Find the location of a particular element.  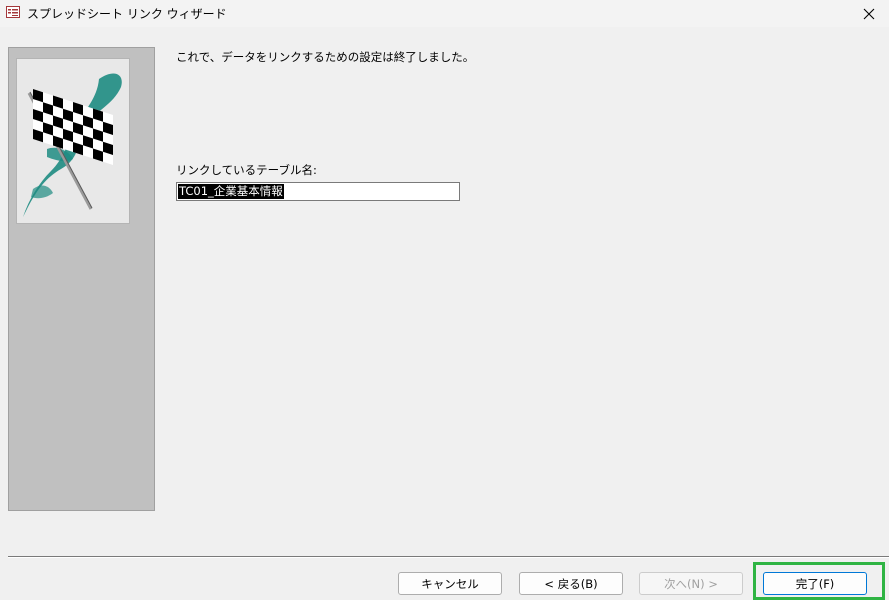

table-name-input: TC01_企業基本情報 is located at coordinates (318, 191).